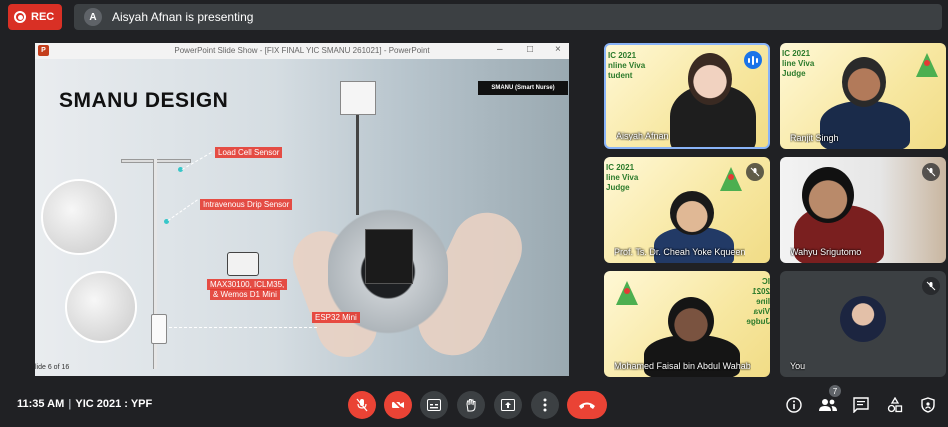 The width and height of the screenshot is (948, 427). Describe the element at coordinates (183, 17) in the screenshot. I see `presenting-text: Aisyah Afnan is presenting` at that location.